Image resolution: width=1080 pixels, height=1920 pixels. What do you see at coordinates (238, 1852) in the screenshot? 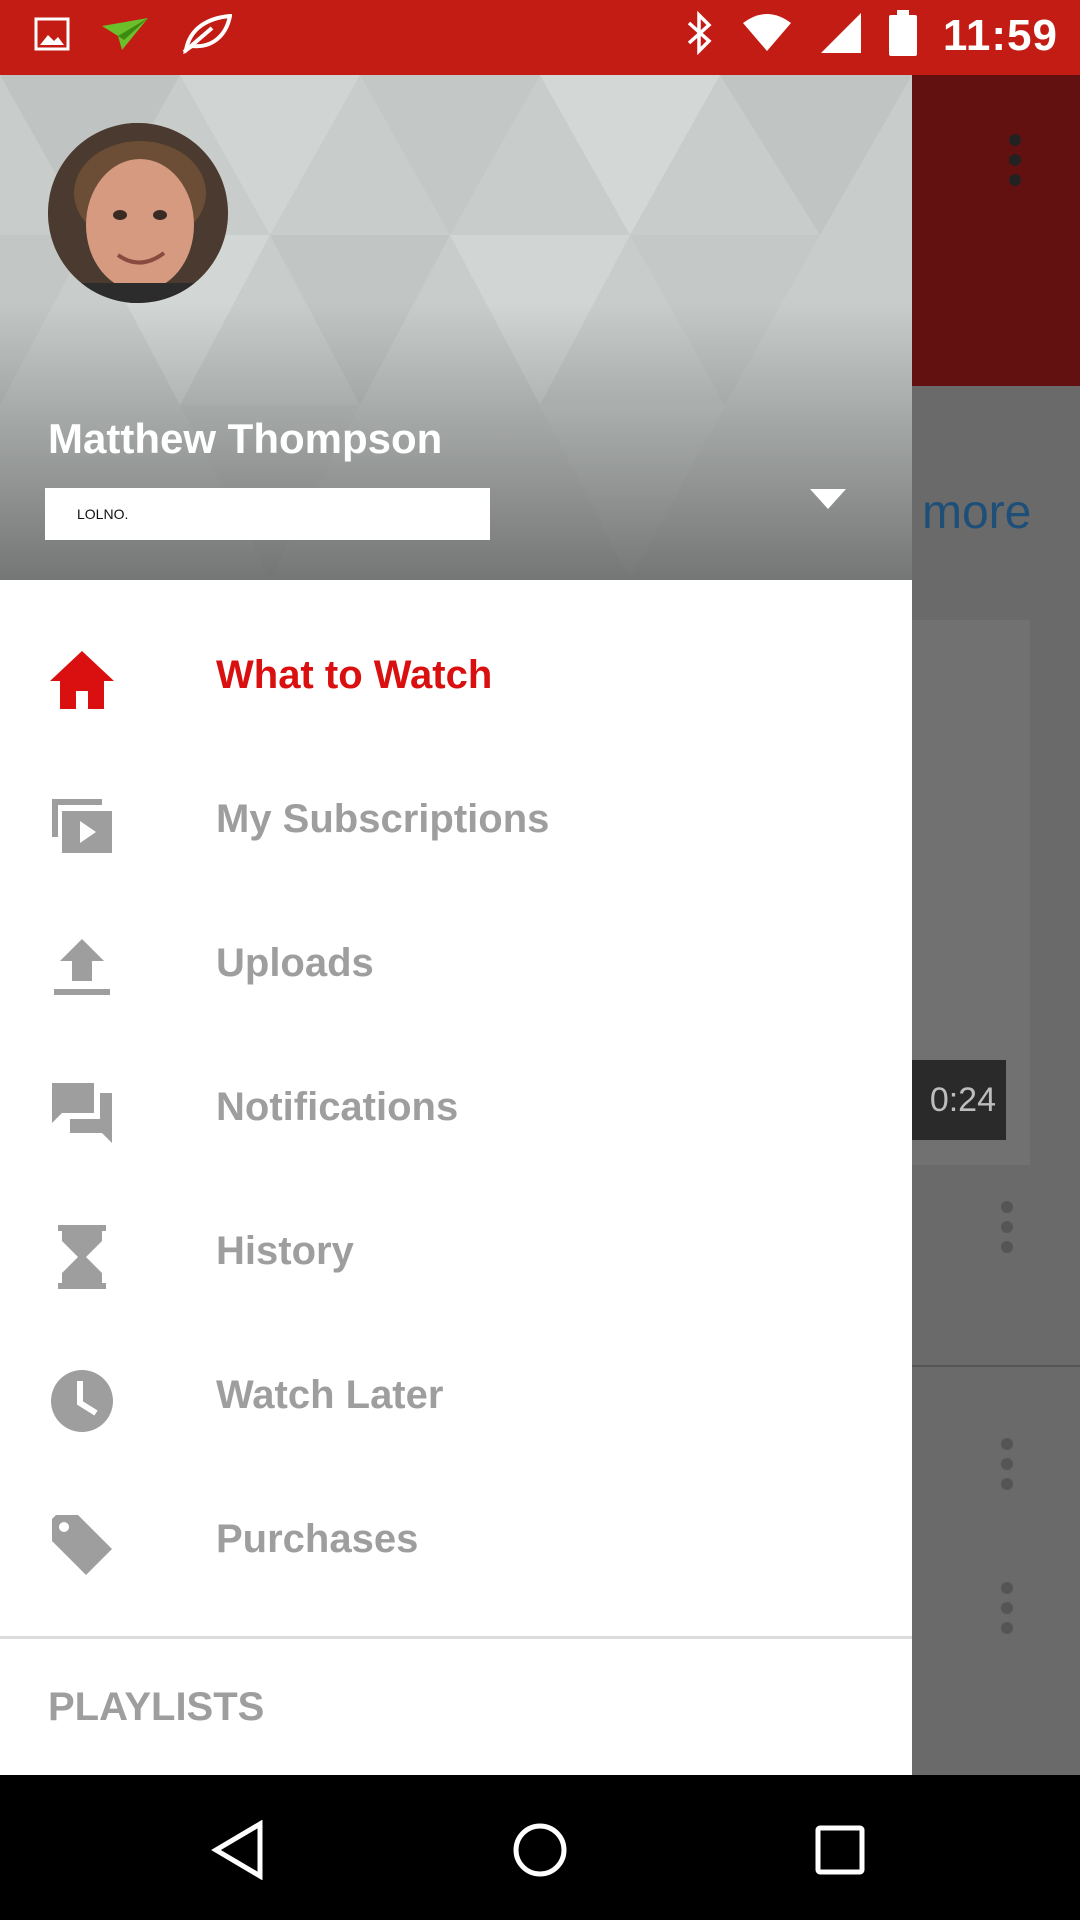
I see `back-icon` at bounding box center [238, 1852].